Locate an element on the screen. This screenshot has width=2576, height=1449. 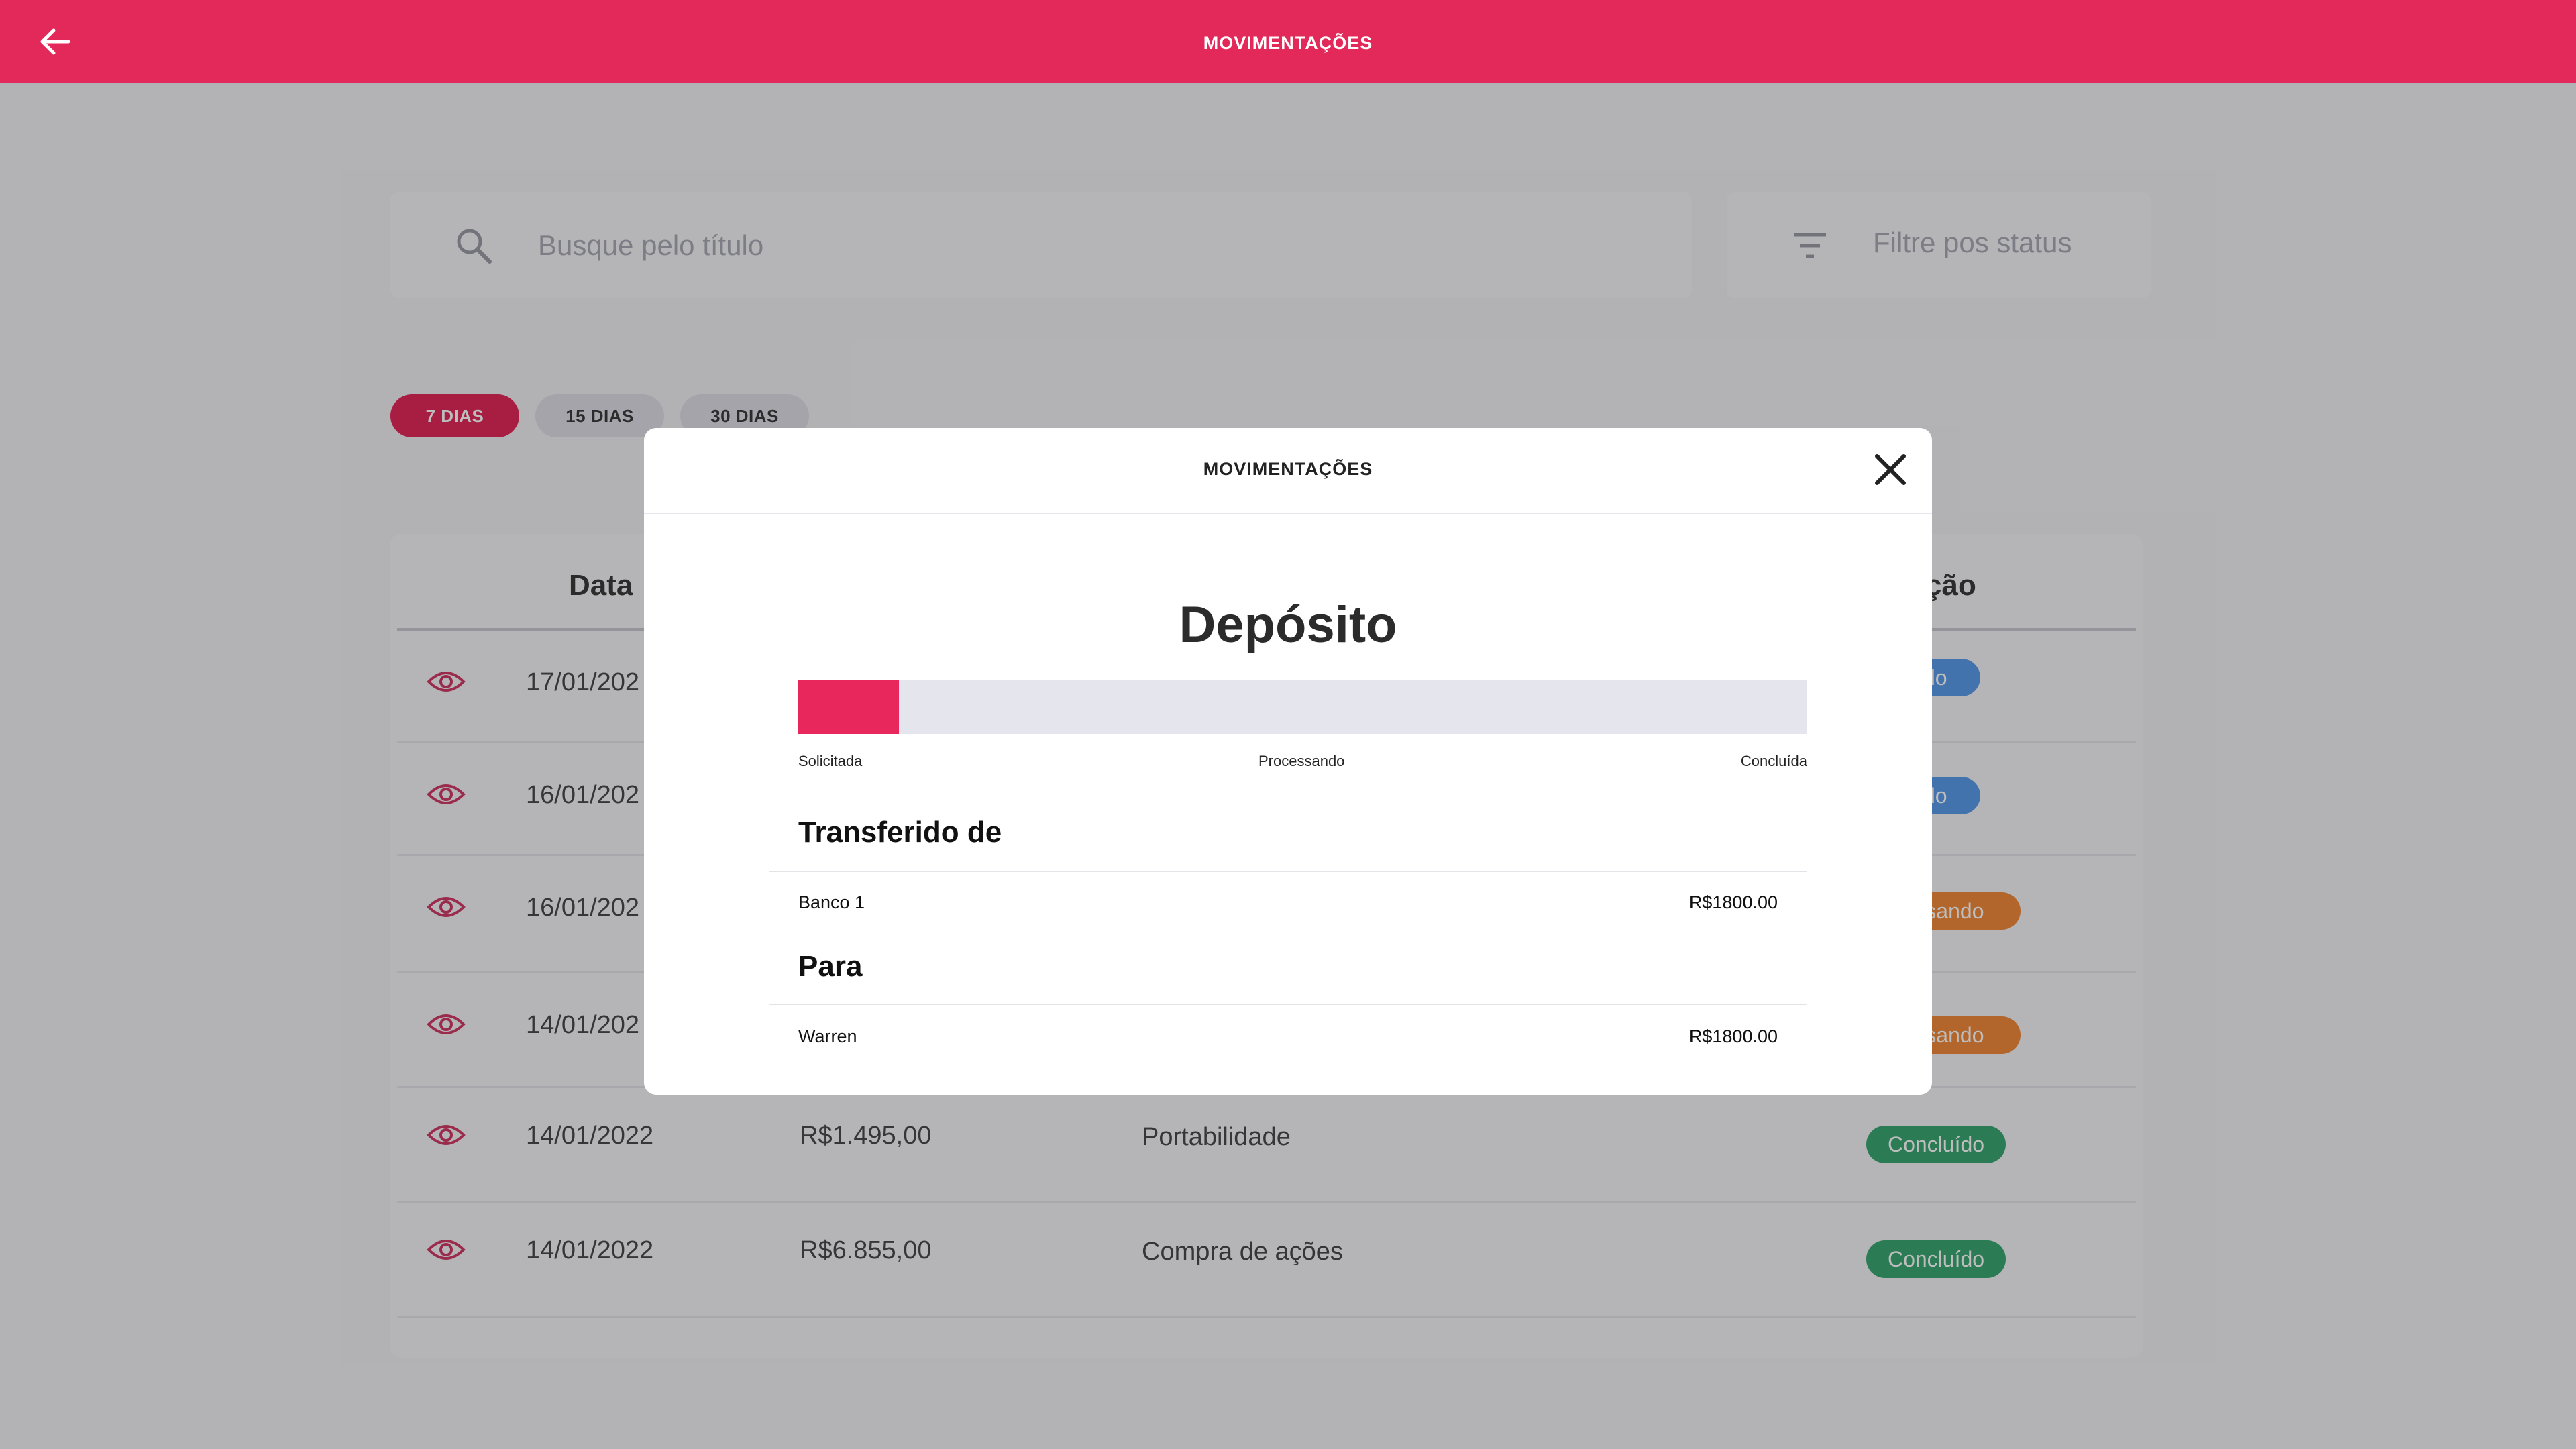
from-amount: R$1800.00 is located at coordinates (1733, 902).